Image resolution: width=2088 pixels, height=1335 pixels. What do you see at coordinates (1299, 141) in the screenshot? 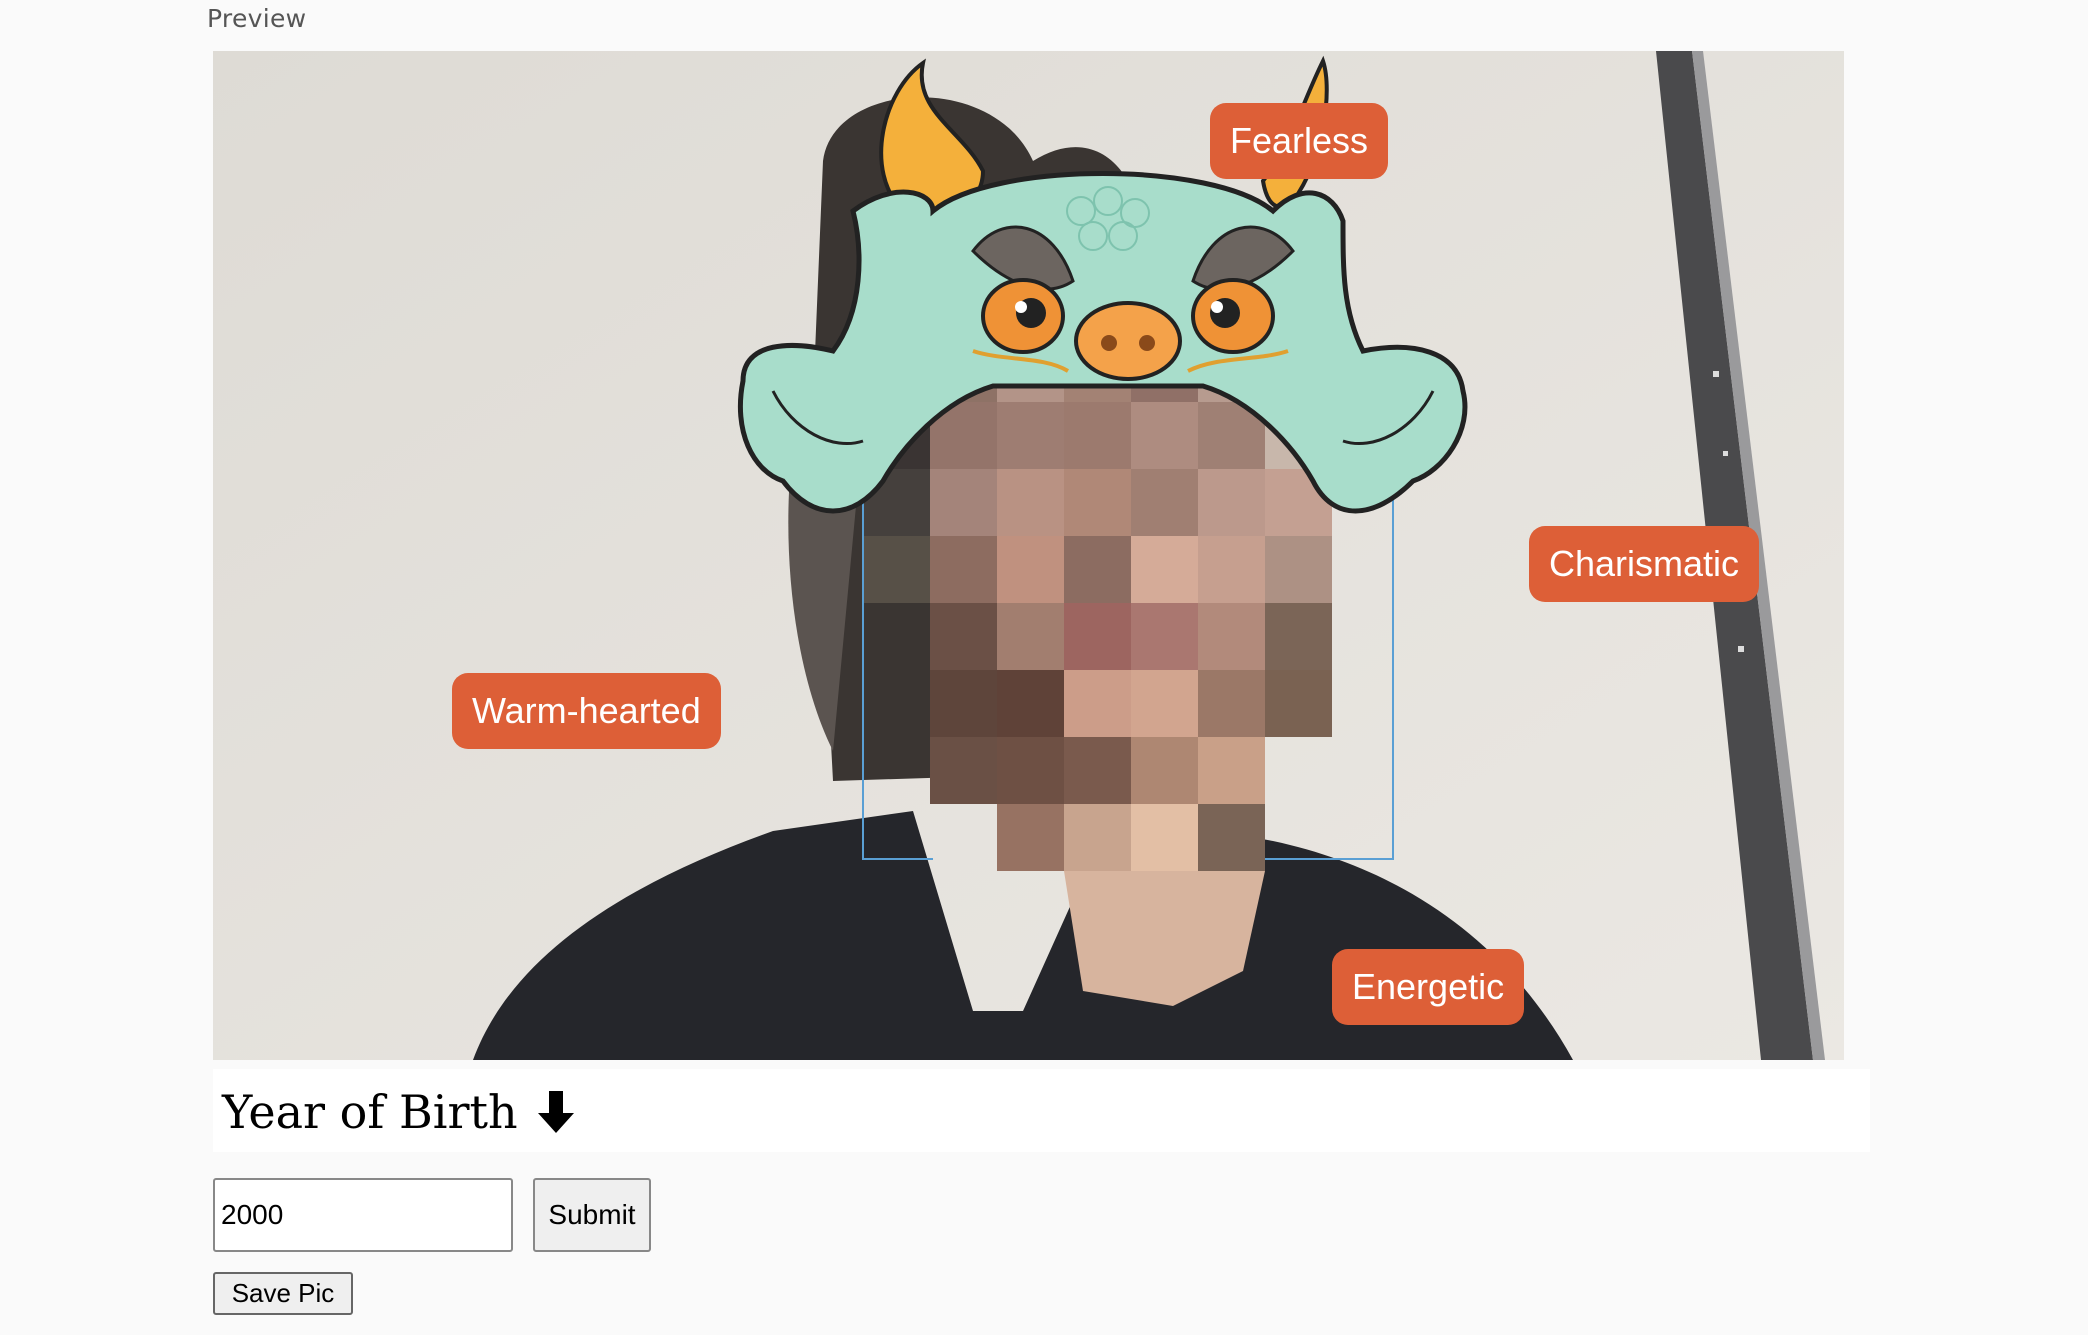
I see `trait-tag-fearless: Fearless` at bounding box center [1299, 141].